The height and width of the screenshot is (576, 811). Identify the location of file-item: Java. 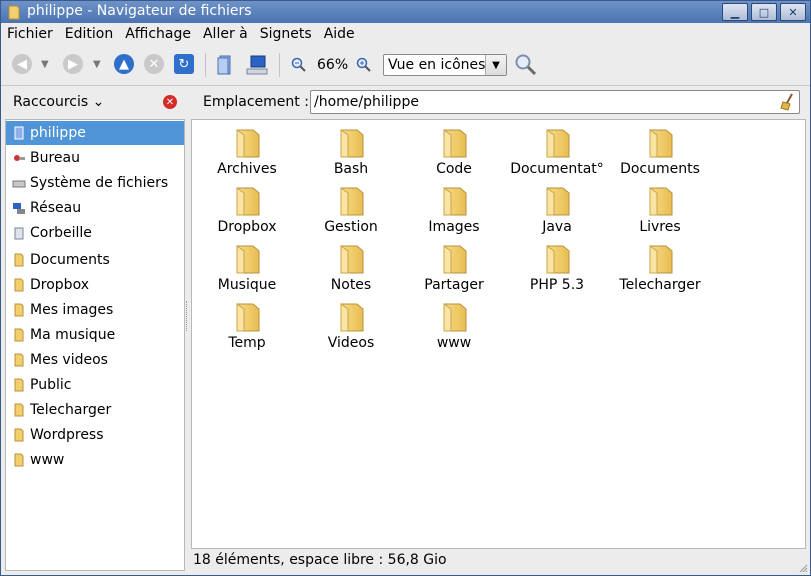
(557, 209).